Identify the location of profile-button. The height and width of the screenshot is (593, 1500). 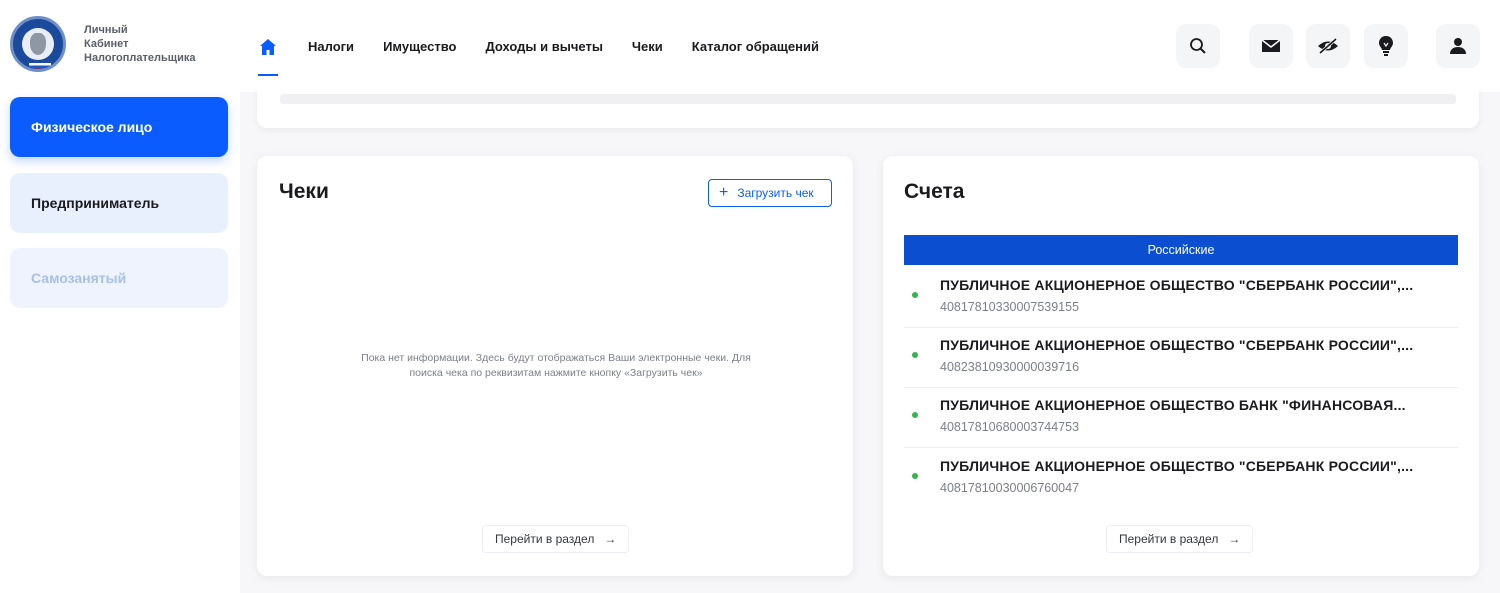
(1458, 46).